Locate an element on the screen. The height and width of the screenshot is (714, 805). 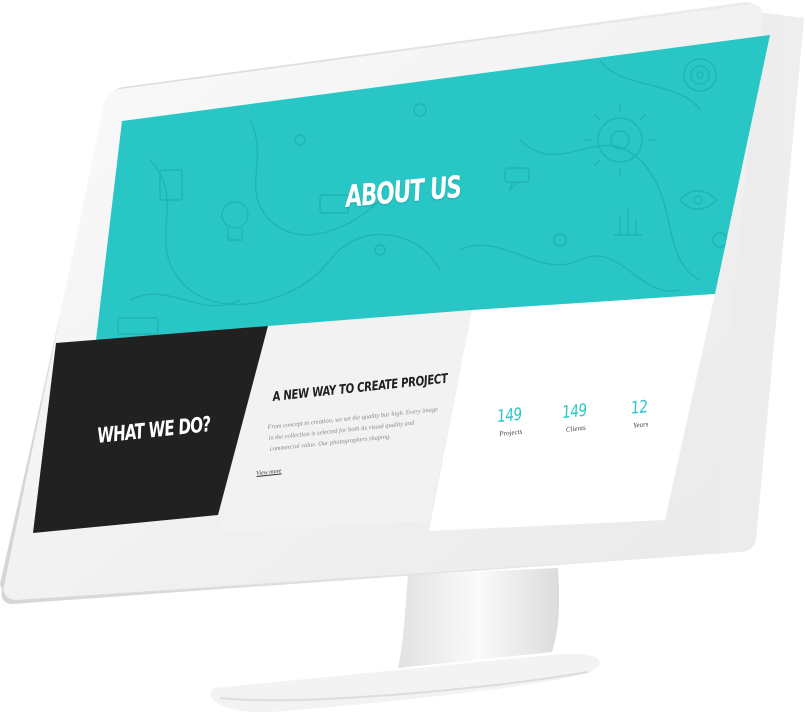
stat-years: 12 Years is located at coordinates (639, 413).